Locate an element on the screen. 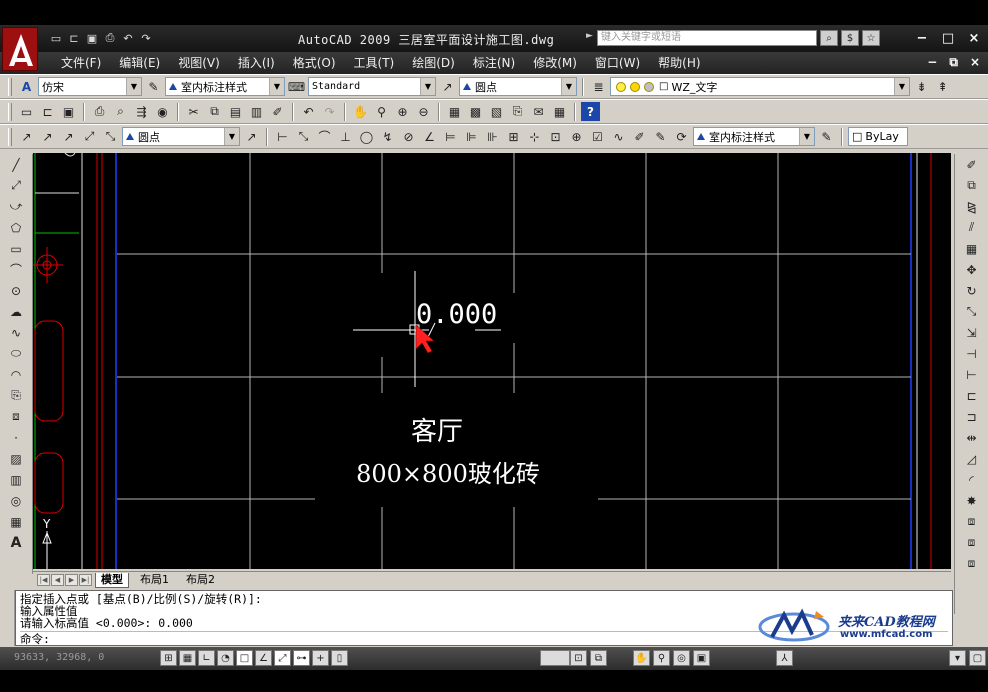 The height and width of the screenshot is (692, 988). zoom-status-icon: ⚲ is located at coordinates (661, 658).